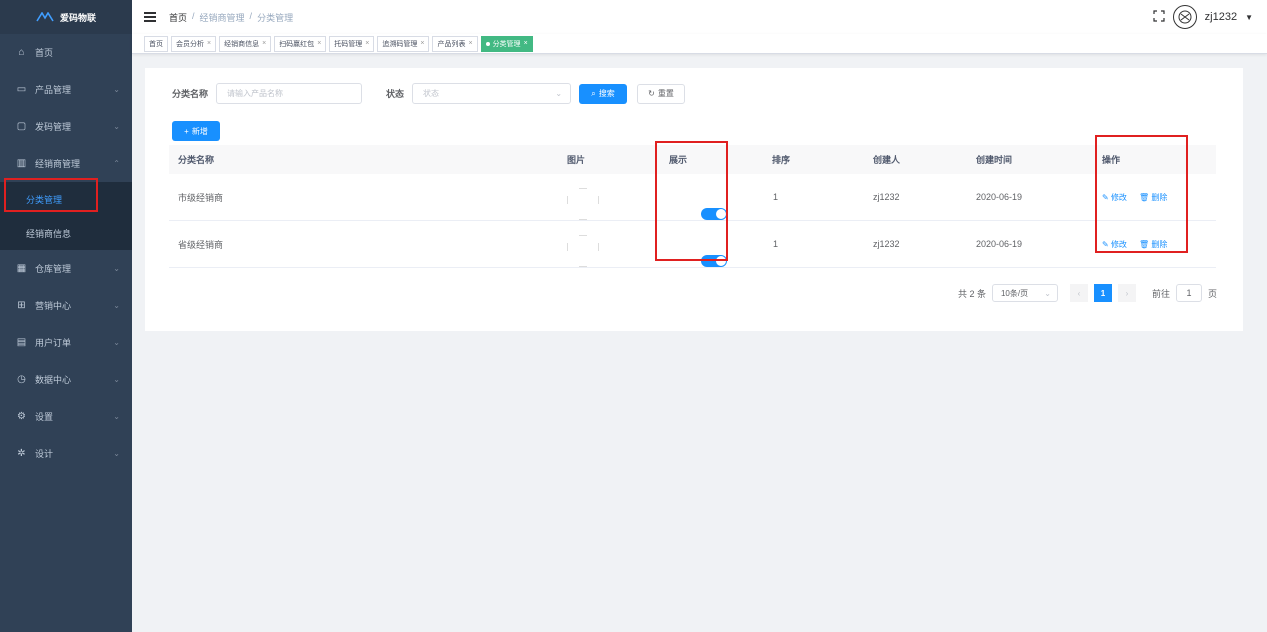 The height and width of the screenshot is (632, 1267). Describe the element at coordinates (692, 159) in the screenshot. I see `table-header: 分类名称 图片 展示 排序 创建人 创建时间 操作` at that location.